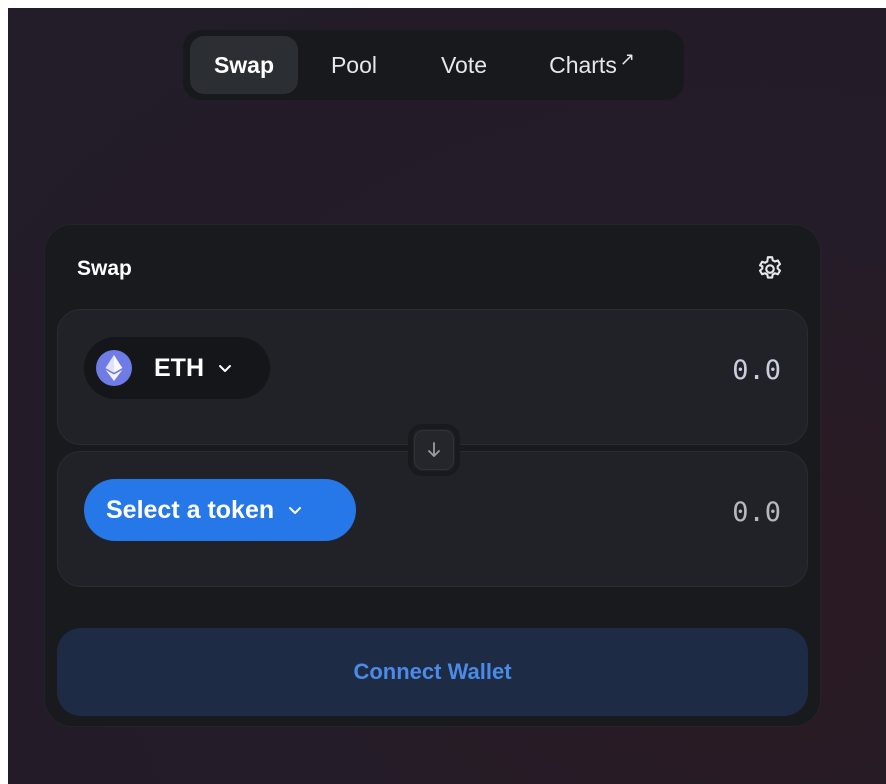  I want to click on switch-tokens-button, so click(434, 450).